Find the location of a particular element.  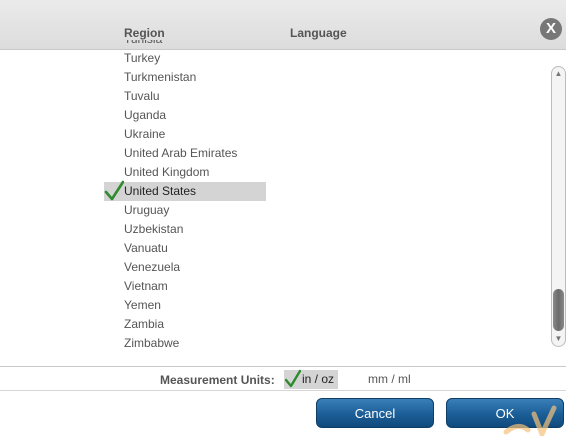

region-label: Yemen is located at coordinates (142, 305).